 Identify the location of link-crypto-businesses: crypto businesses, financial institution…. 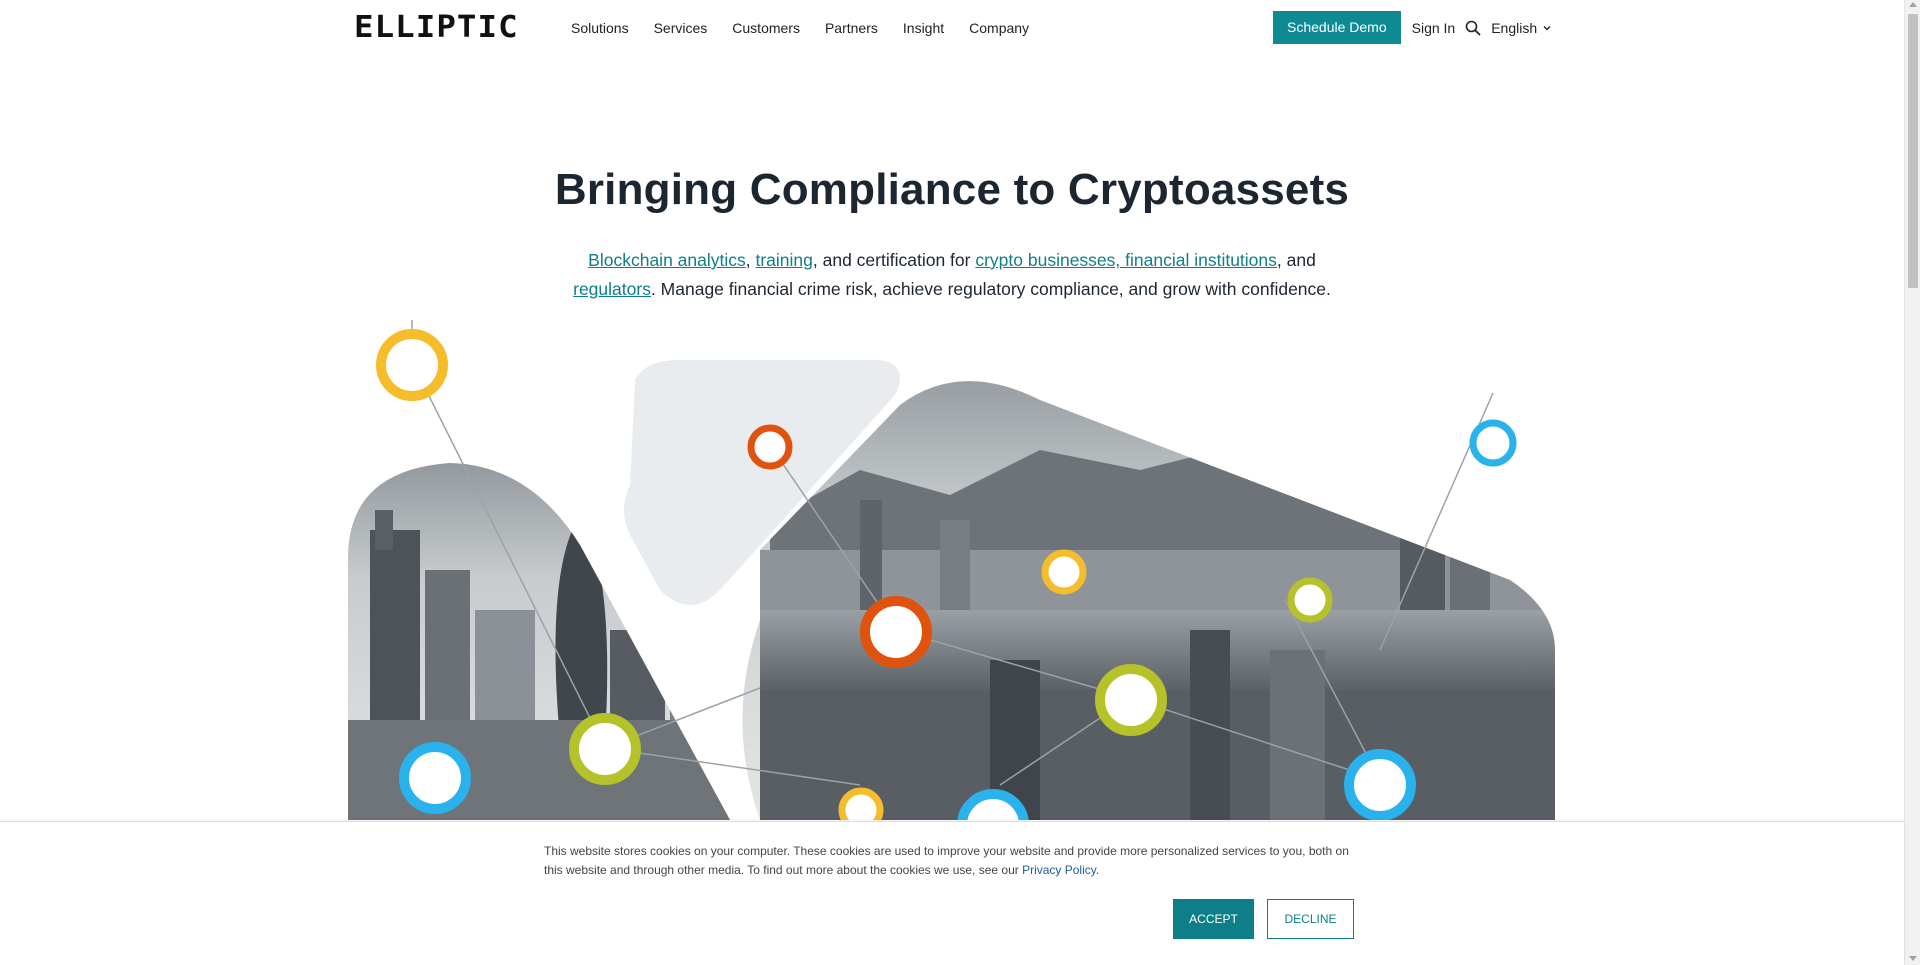
(1126, 260).